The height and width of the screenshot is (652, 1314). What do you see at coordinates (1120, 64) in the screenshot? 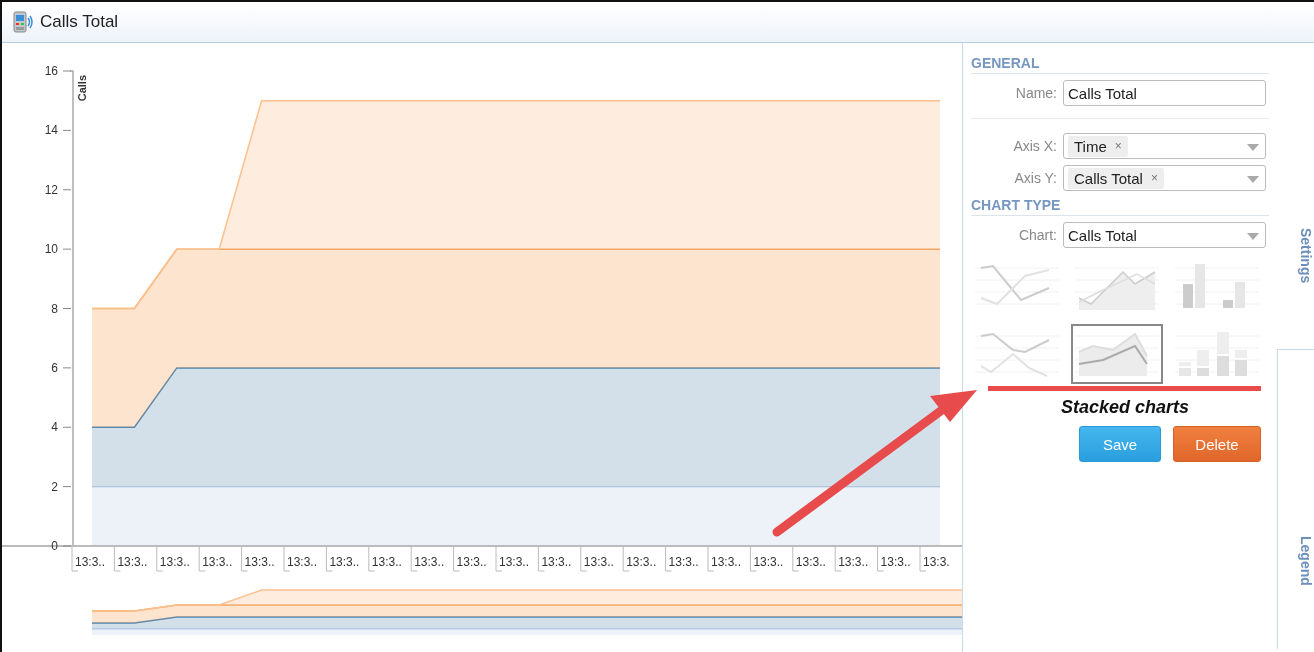
I see `section-heading: GENERAL` at bounding box center [1120, 64].